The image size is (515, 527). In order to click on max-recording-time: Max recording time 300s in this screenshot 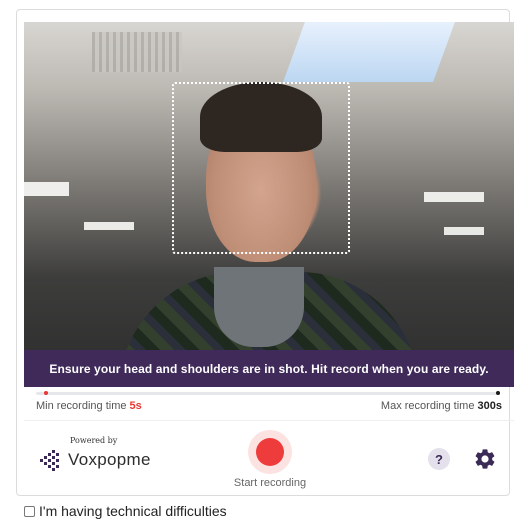, I will do `click(441, 406)`.